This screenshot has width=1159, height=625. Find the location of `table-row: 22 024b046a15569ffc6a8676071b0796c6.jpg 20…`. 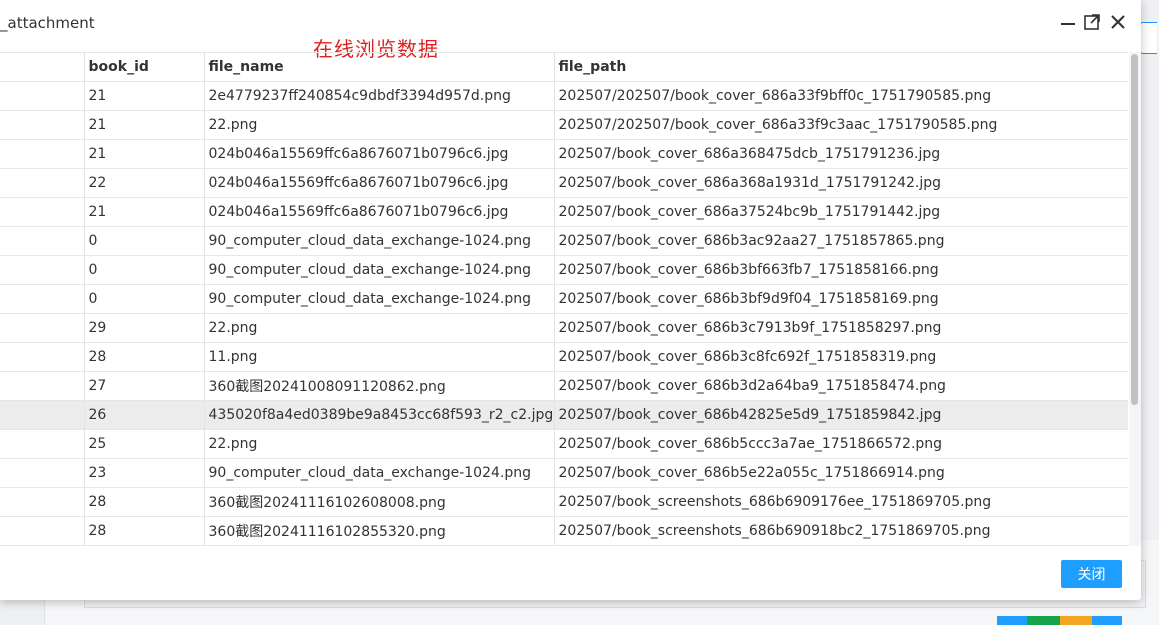

table-row: 22 024b046a15569ffc6a8676071b0796c6.jpg 20… is located at coordinates (564, 183).